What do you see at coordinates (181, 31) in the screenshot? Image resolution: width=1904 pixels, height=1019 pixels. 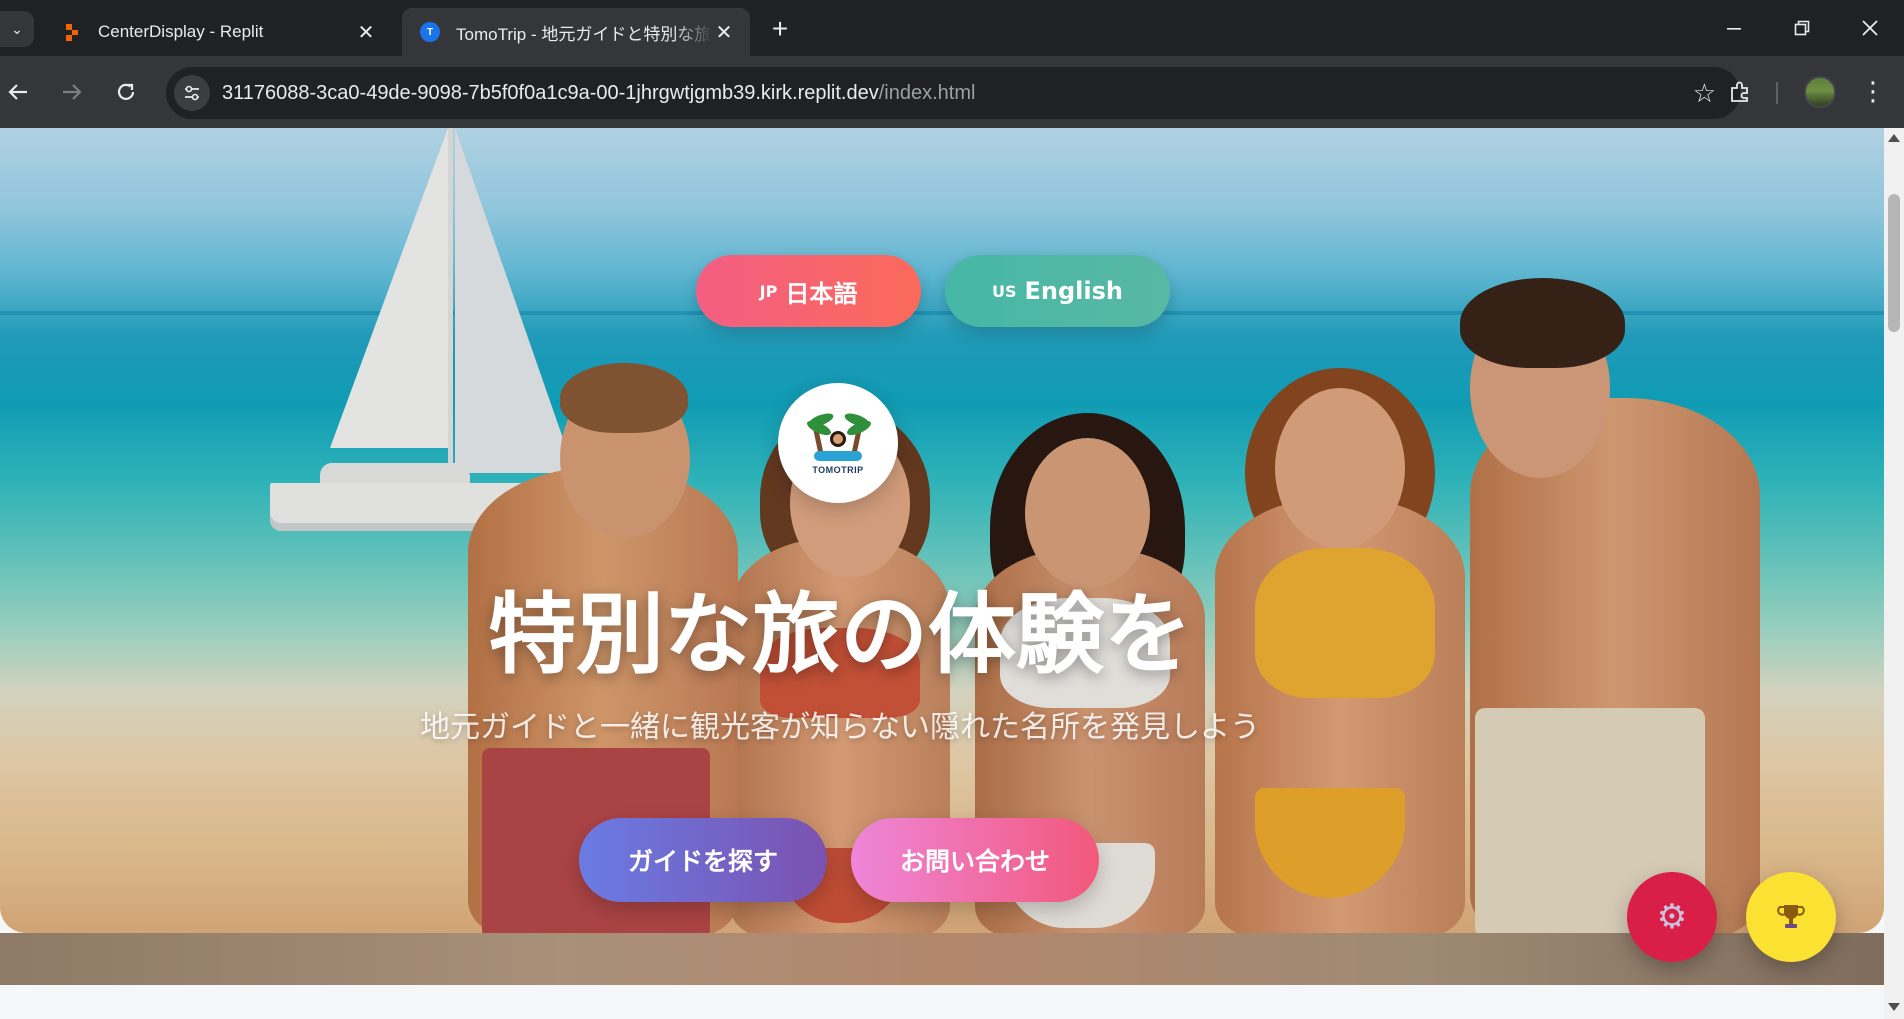 I see `tab-title: CenterDisplay - Replit` at bounding box center [181, 31].